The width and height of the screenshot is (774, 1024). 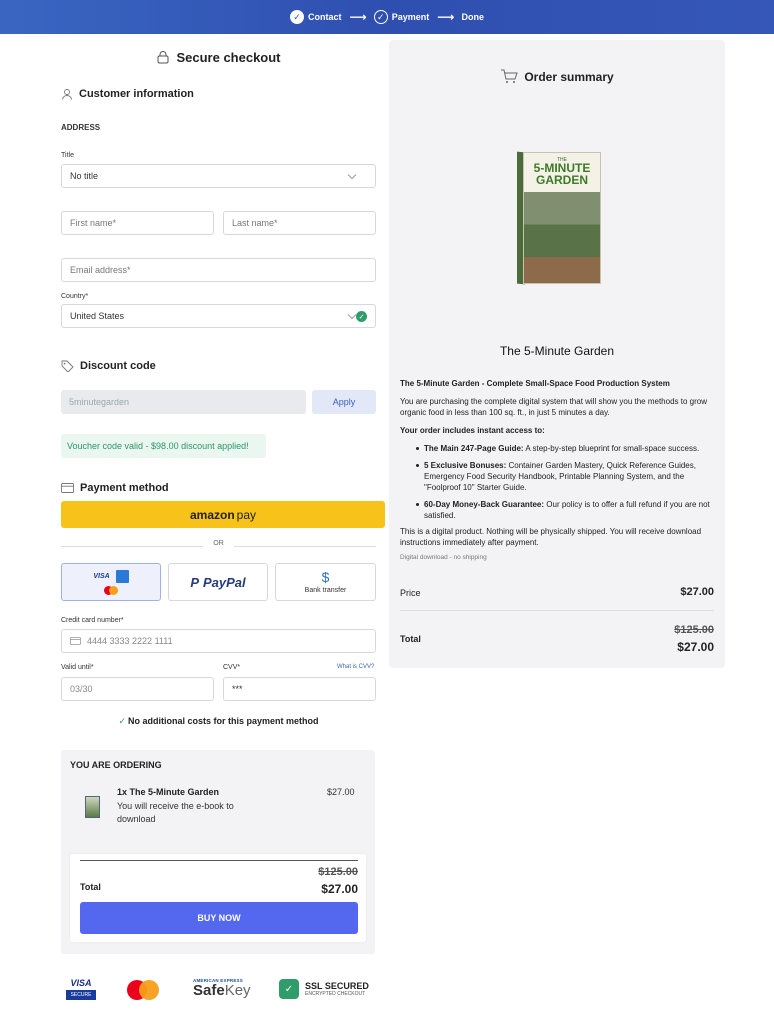 What do you see at coordinates (99, 402) in the screenshot?
I see `discount-code-value: 5minutegarden` at bounding box center [99, 402].